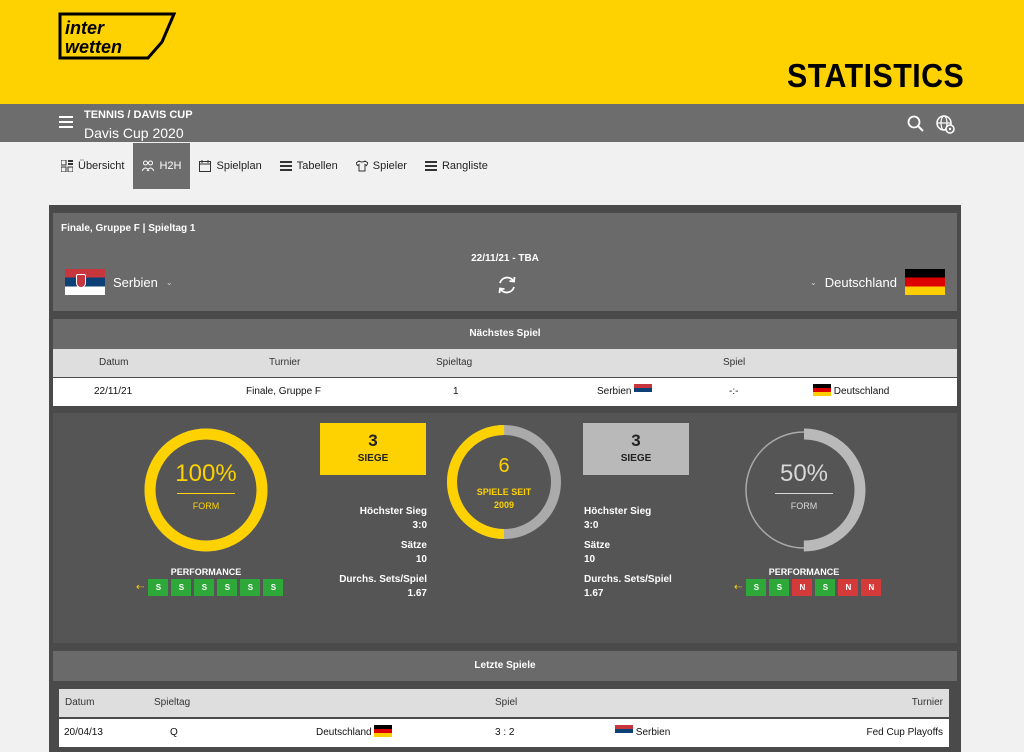 This screenshot has width=1024, height=752. What do you see at coordinates (738, 587) in the screenshot?
I see `arrow-left-icon: ⇠` at bounding box center [738, 587].